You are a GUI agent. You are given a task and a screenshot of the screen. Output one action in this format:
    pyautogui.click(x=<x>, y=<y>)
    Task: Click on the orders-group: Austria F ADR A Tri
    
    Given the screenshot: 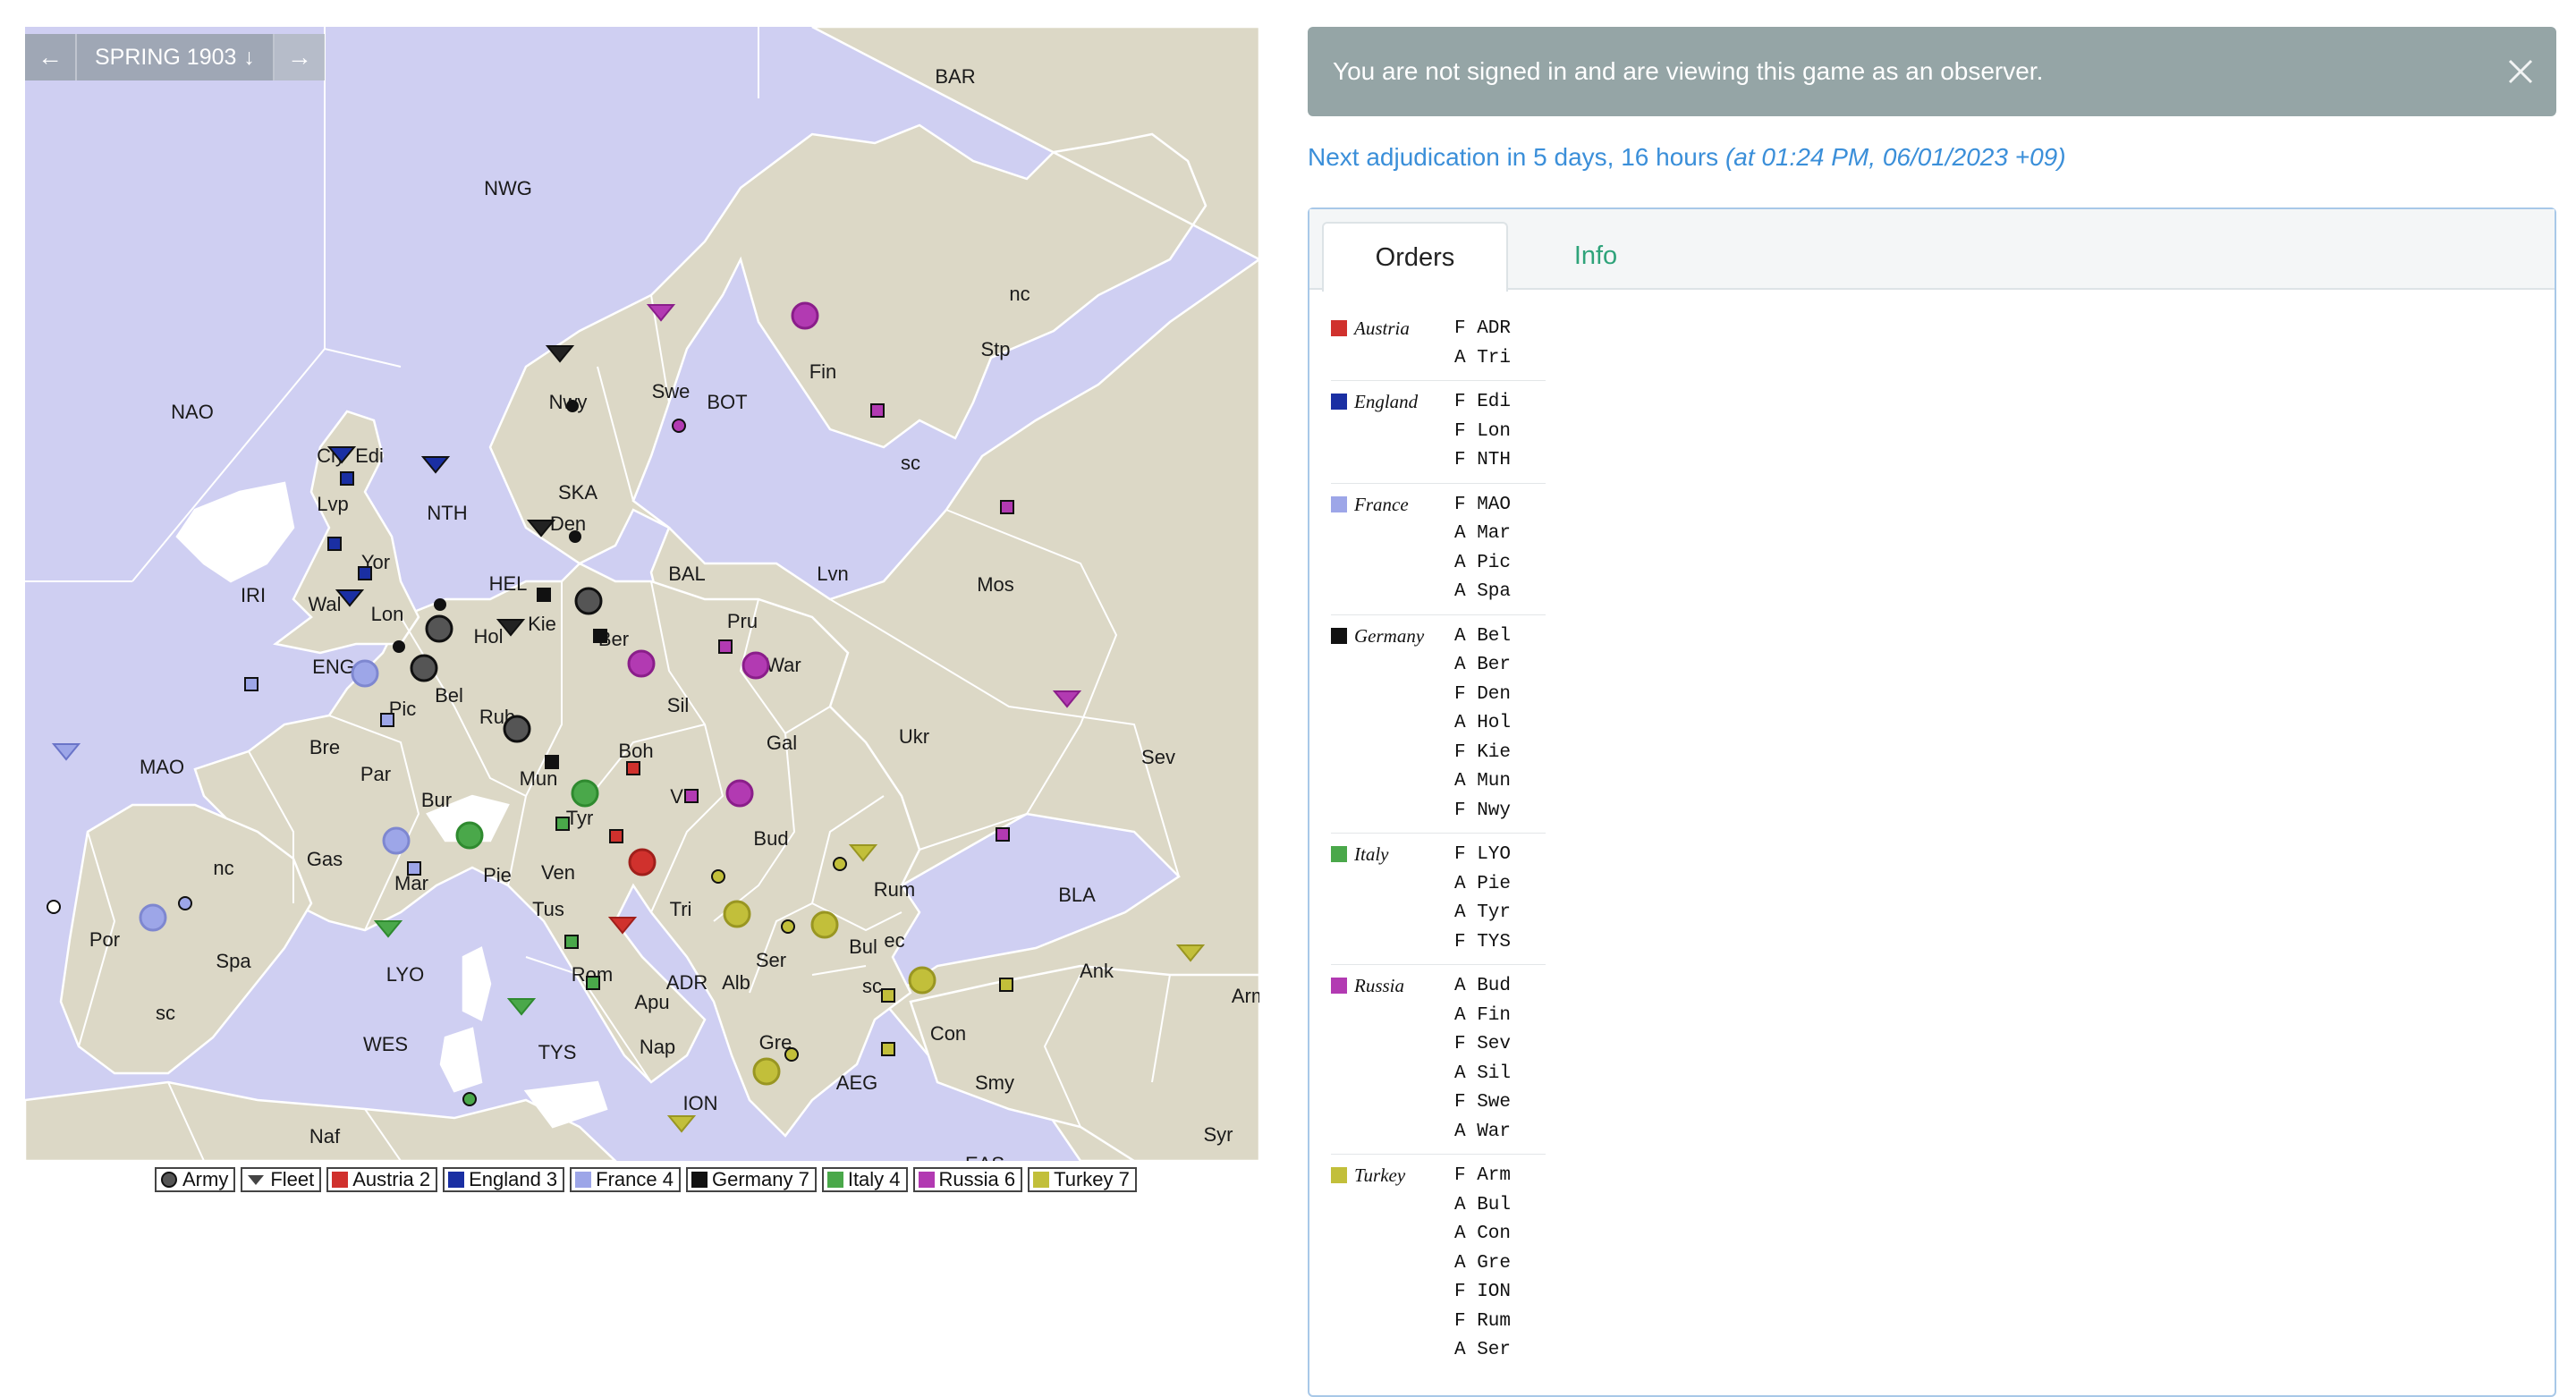 What is the action you would take?
    pyautogui.click(x=1438, y=344)
    